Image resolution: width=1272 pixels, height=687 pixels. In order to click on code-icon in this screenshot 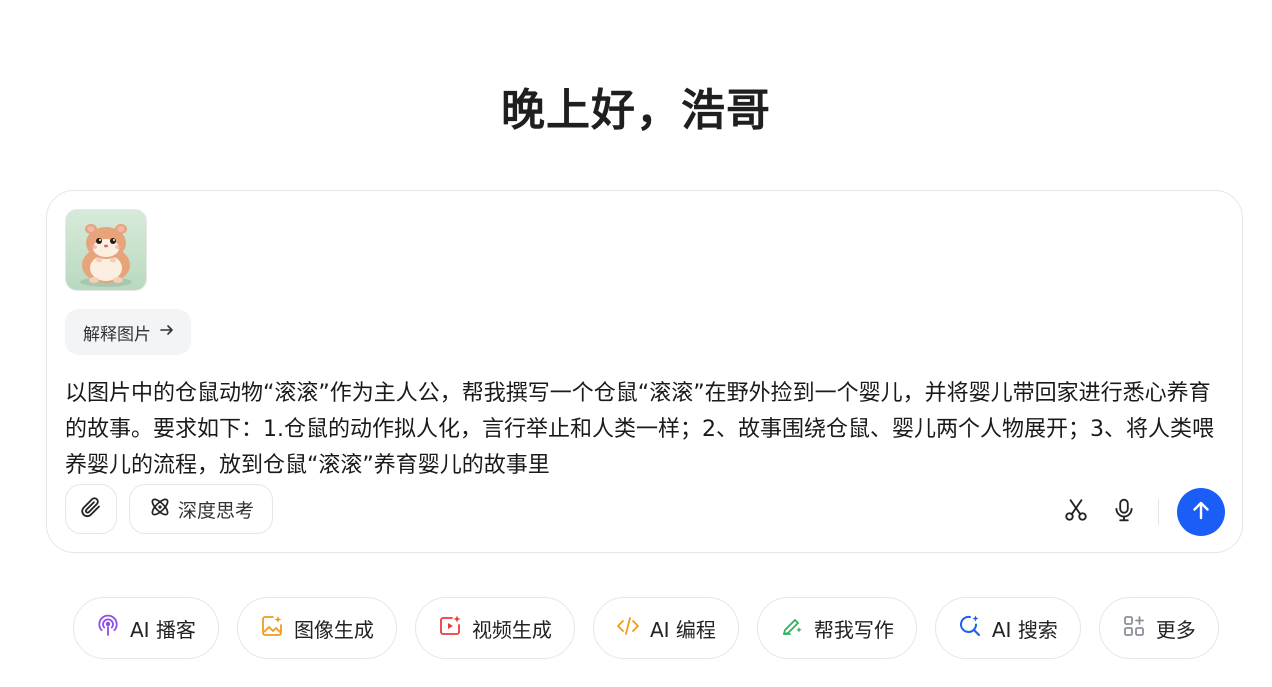, I will do `click(628, 628)`.